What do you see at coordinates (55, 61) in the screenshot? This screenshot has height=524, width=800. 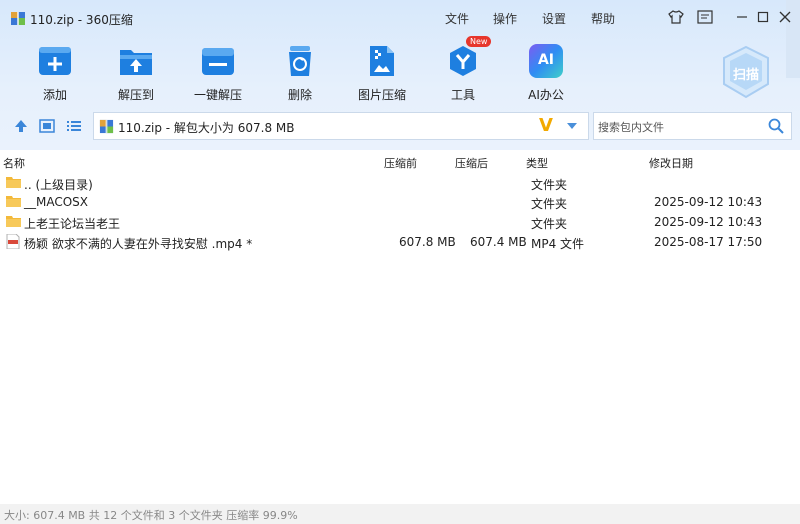 I see `add-icon` at bounding box center [55, 61].